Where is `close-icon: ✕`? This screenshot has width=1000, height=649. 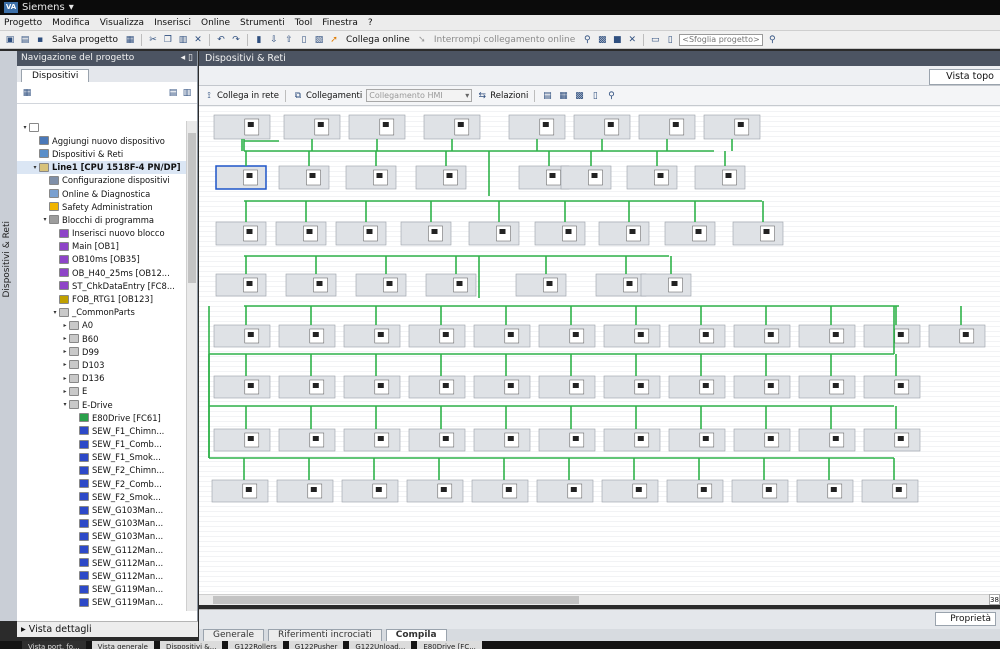 close-icon: ✕ is located at coordinates (632, 40).